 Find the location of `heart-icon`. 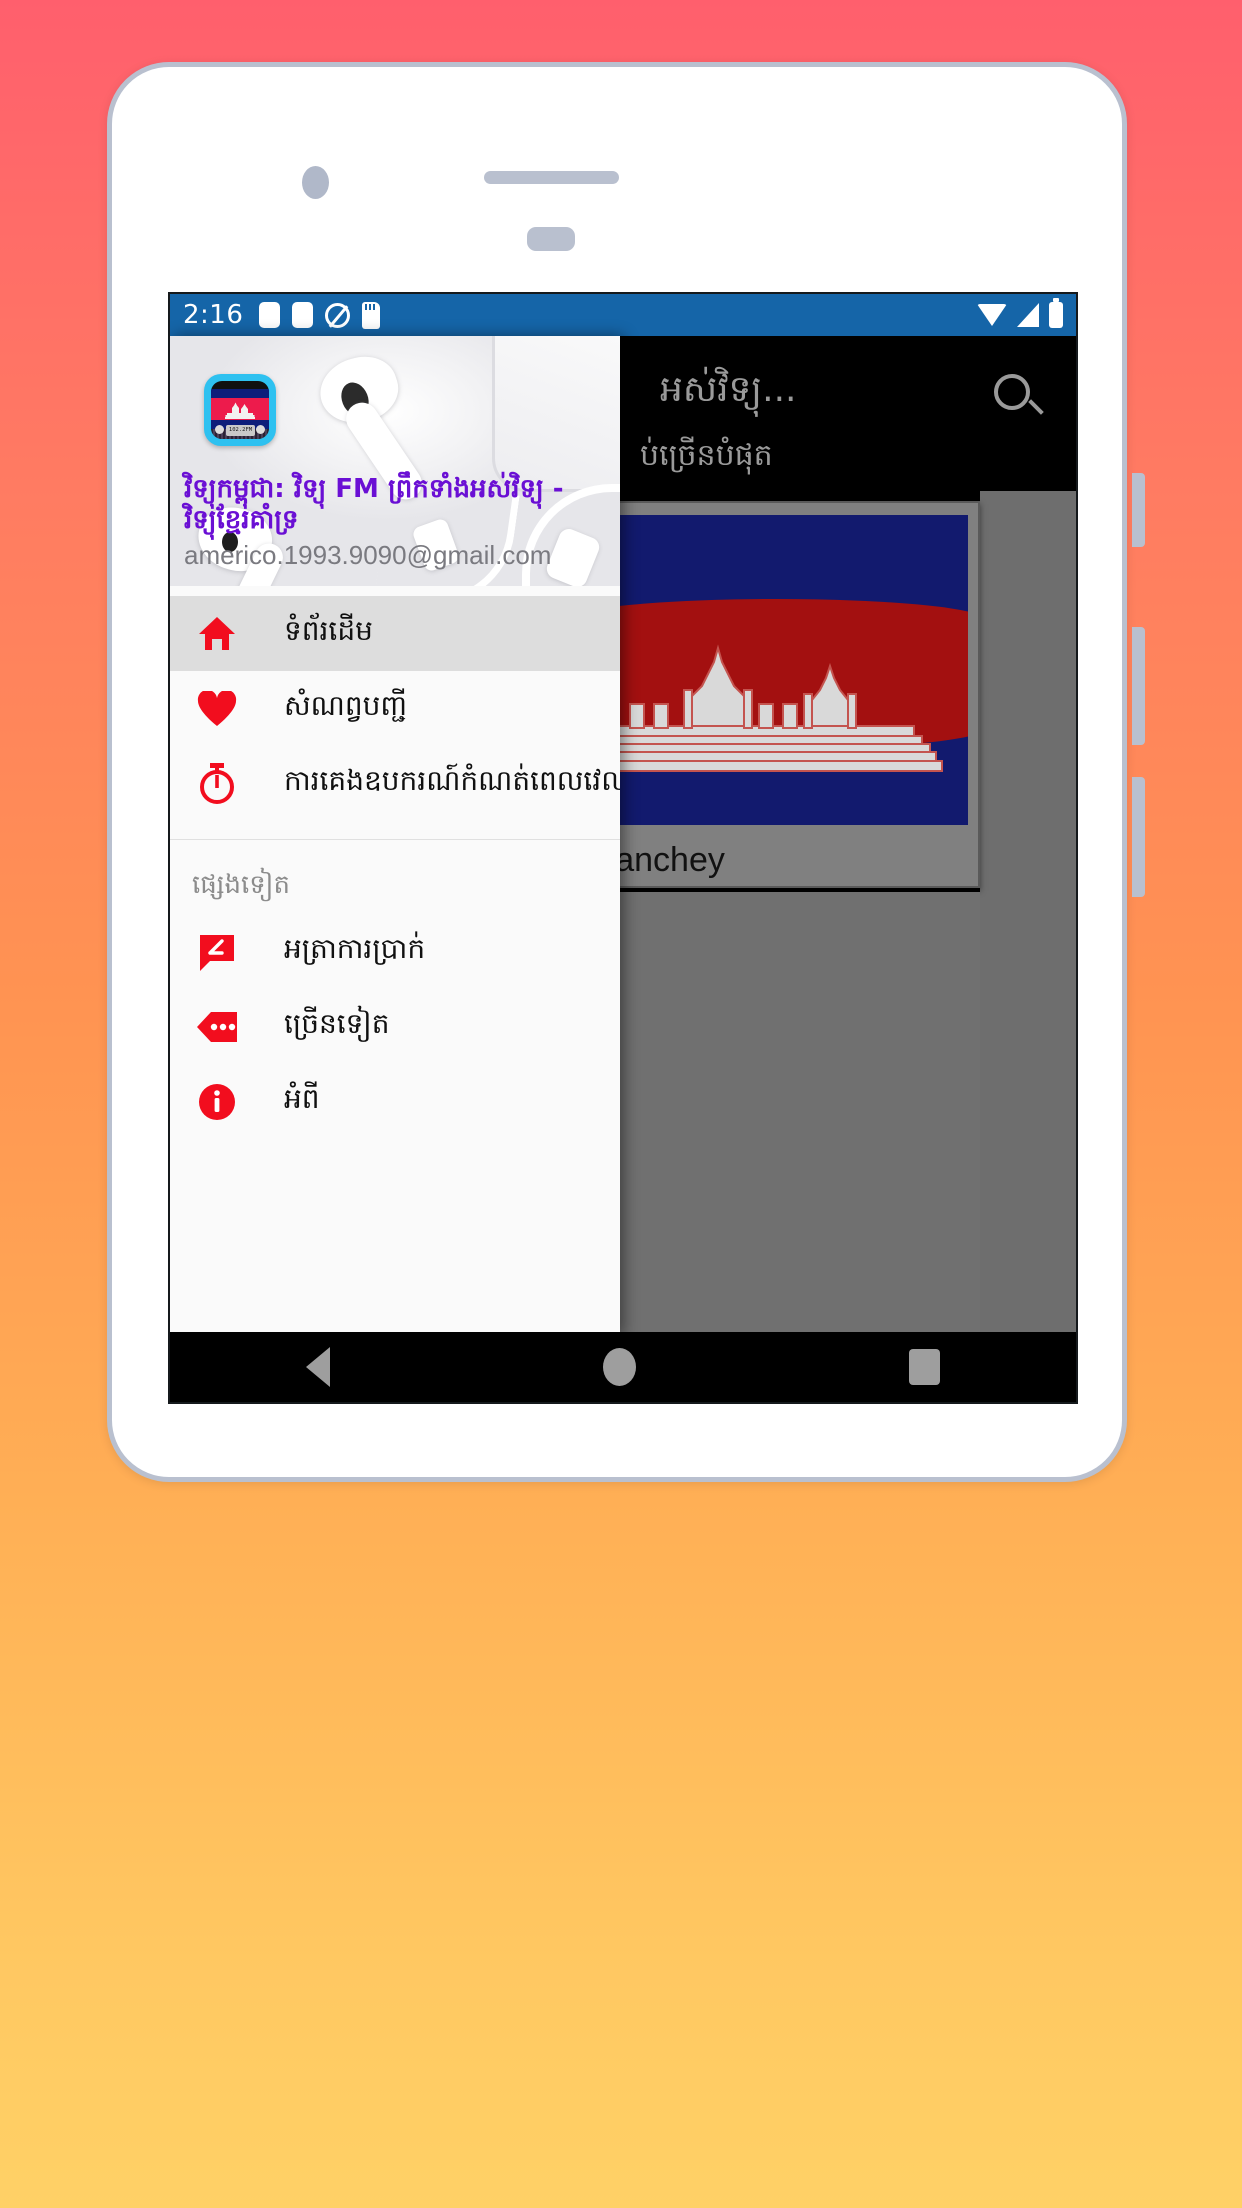

heart-icon is located at coordinates (217, 708).